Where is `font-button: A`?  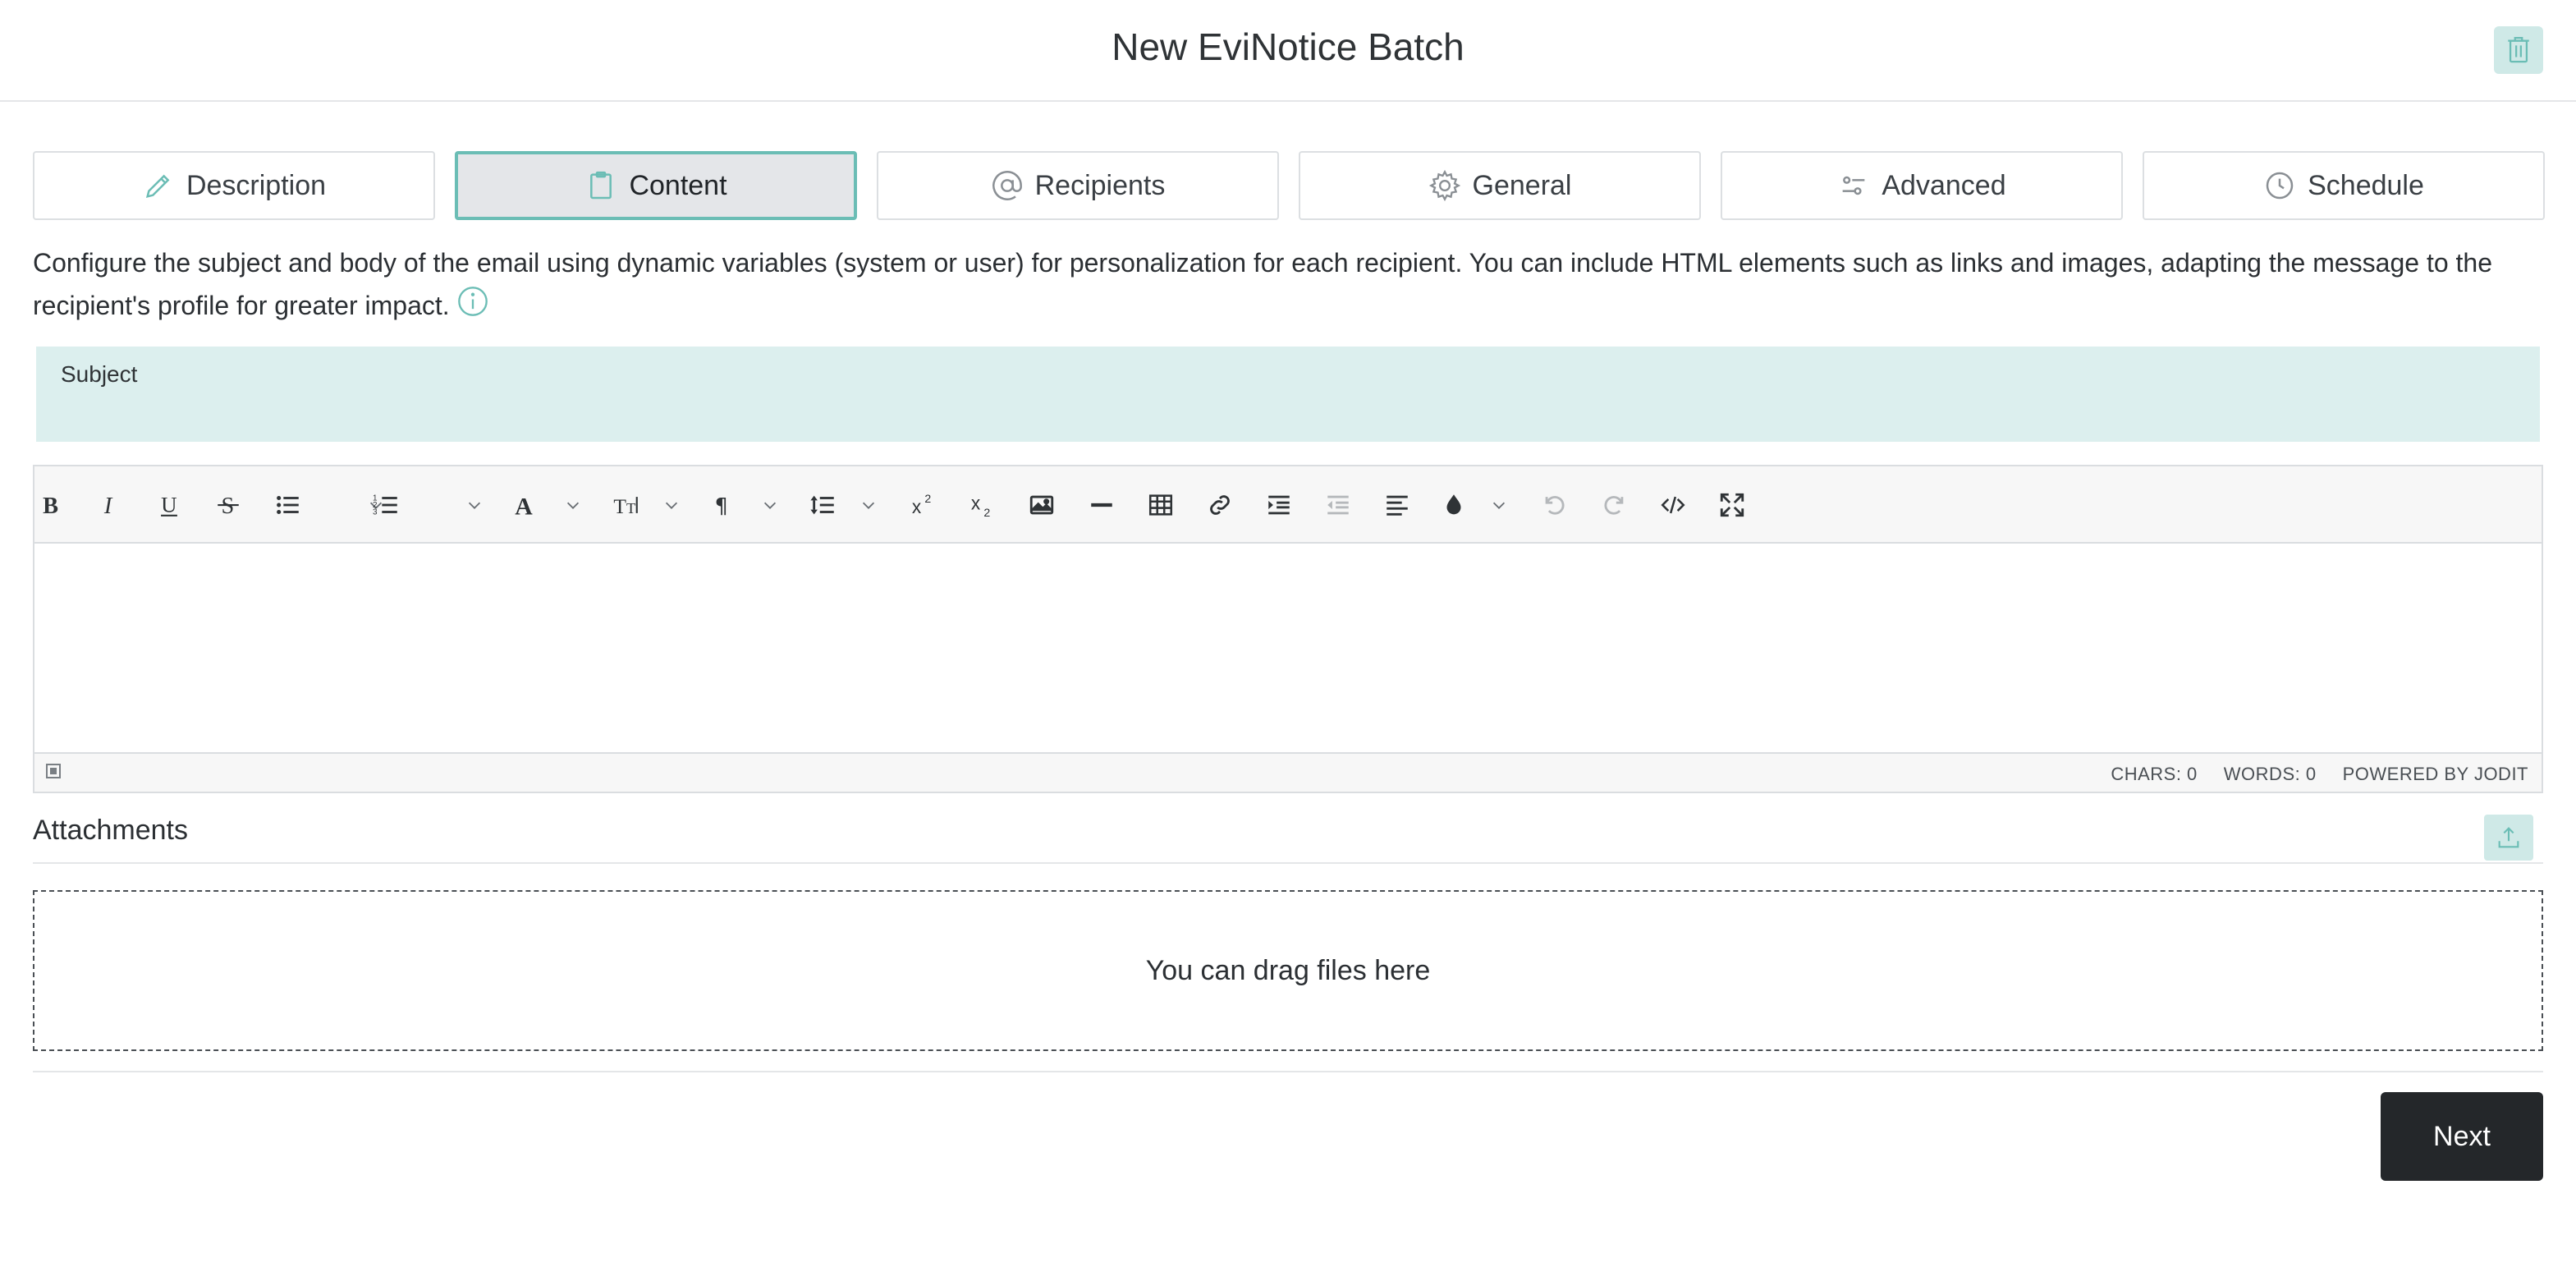
font-button: A is located at coordinates (525, 505).